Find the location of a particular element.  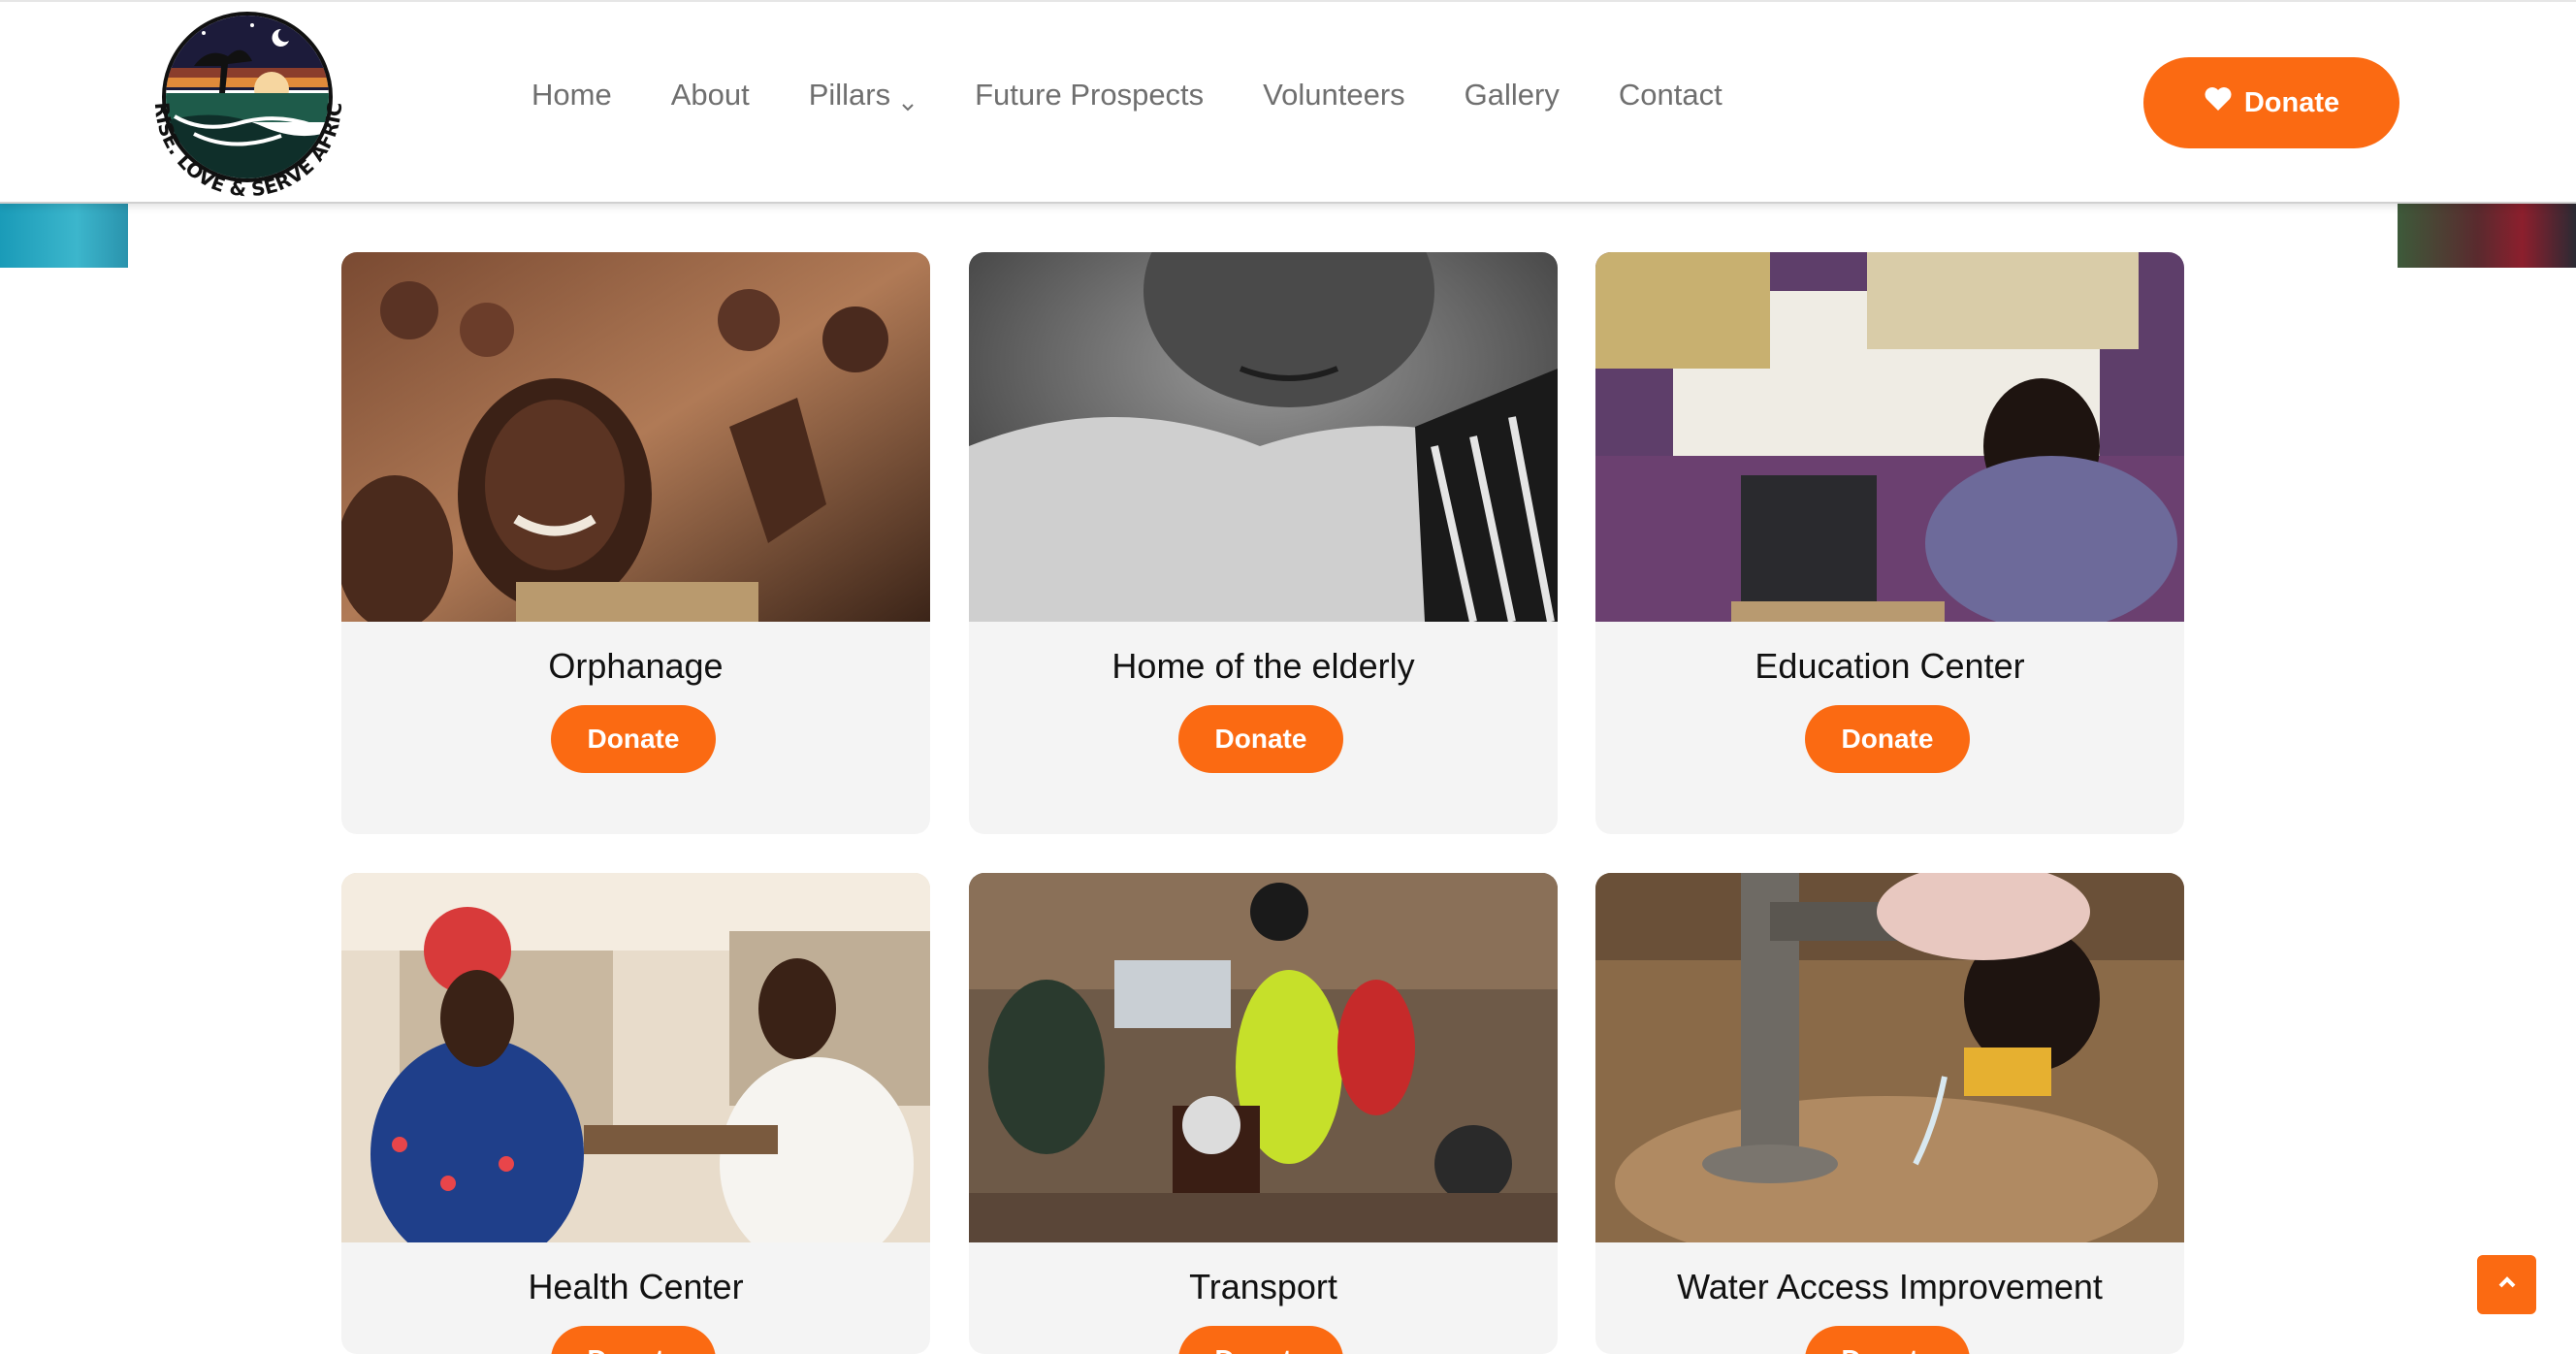

site-logo: ARISE. LOVE & SERVE AFRICA is located at coordinates (243, 101).